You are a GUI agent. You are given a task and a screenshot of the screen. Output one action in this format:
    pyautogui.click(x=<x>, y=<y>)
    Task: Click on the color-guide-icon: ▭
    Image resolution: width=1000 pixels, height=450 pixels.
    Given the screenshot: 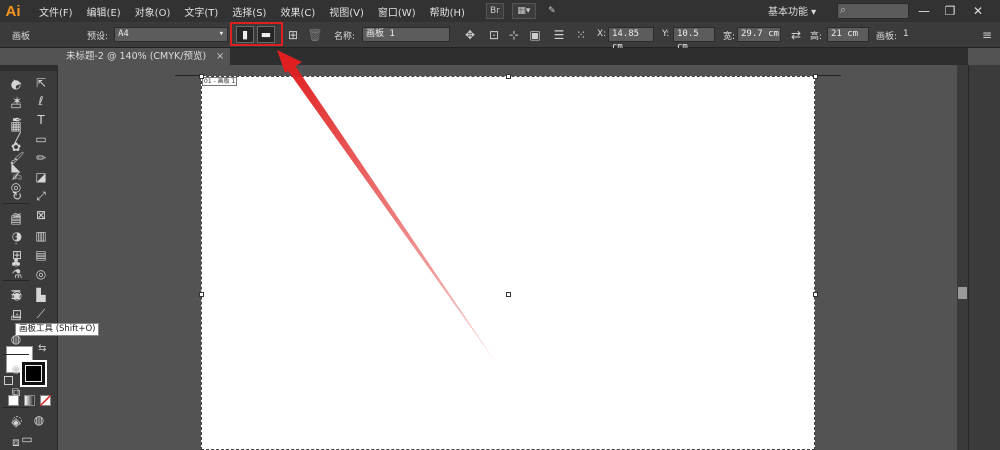 What is the action you would take?
    pyautogui.click(x=16, y=105)
    